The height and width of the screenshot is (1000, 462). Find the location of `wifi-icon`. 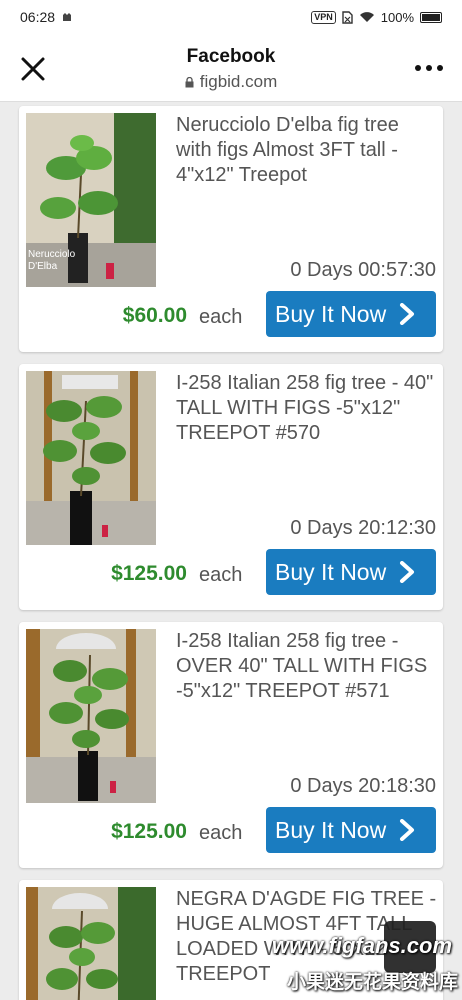

wifi-icon is located at coordinates (366, 17).